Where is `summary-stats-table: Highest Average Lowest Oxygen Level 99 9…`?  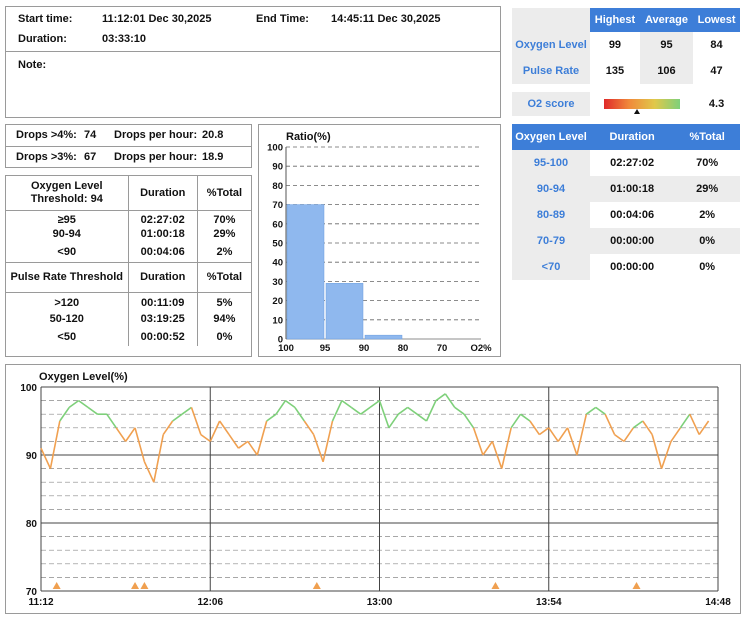 summary-stats-table: Highest Average Lowest Oxygen Level 99 9… is located at coordinates (626, 62).